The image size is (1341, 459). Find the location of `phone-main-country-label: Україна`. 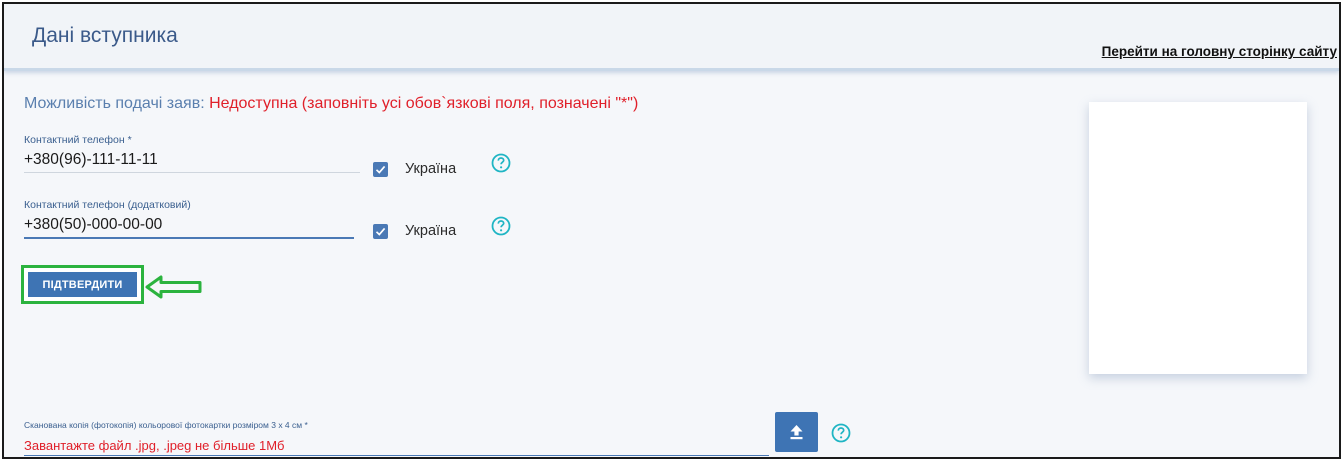

phone-main-country-label: Україна is located at coordinates (431, 169).